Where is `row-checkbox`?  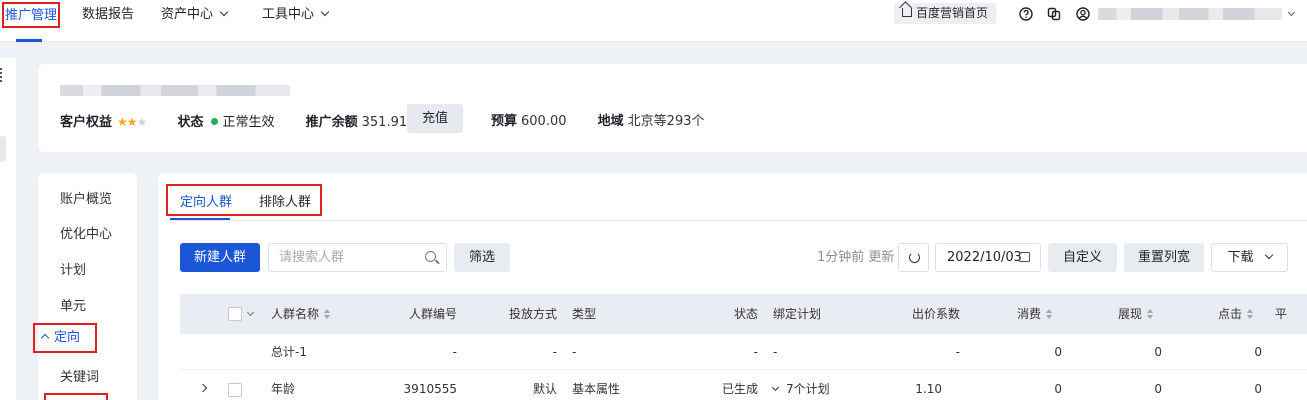 row-checkbox is located at coordinates (235, 390).